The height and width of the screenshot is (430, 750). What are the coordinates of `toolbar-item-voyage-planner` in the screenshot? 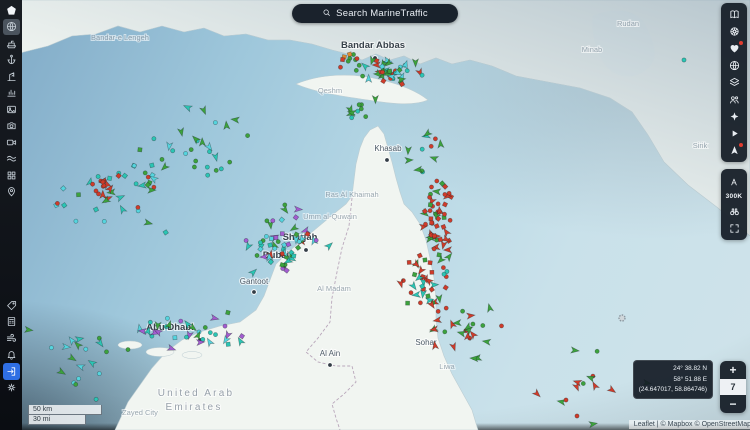 It's located at (734, 150).